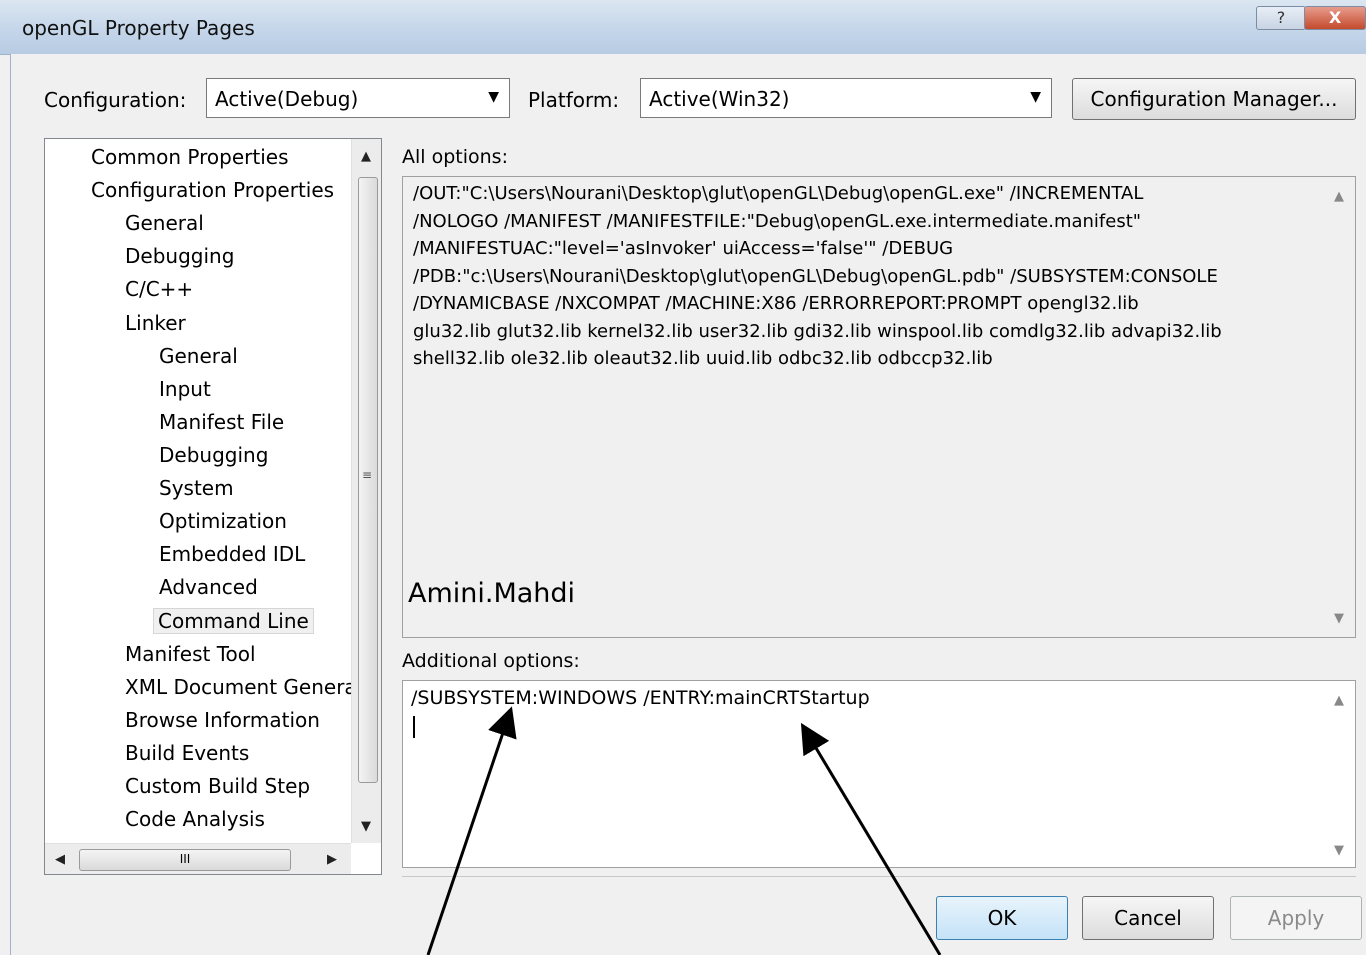 This screenshot has height=955, width=1366. What do you see at coordinates (684, 830) in the screenshot?
I see `annotation-arrows` at bounding box center [684, 830].